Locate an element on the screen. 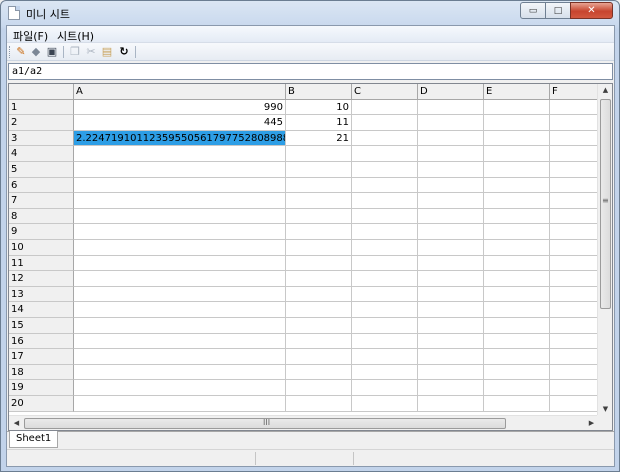  row-header: 18 is located at coordinates (41, 372).